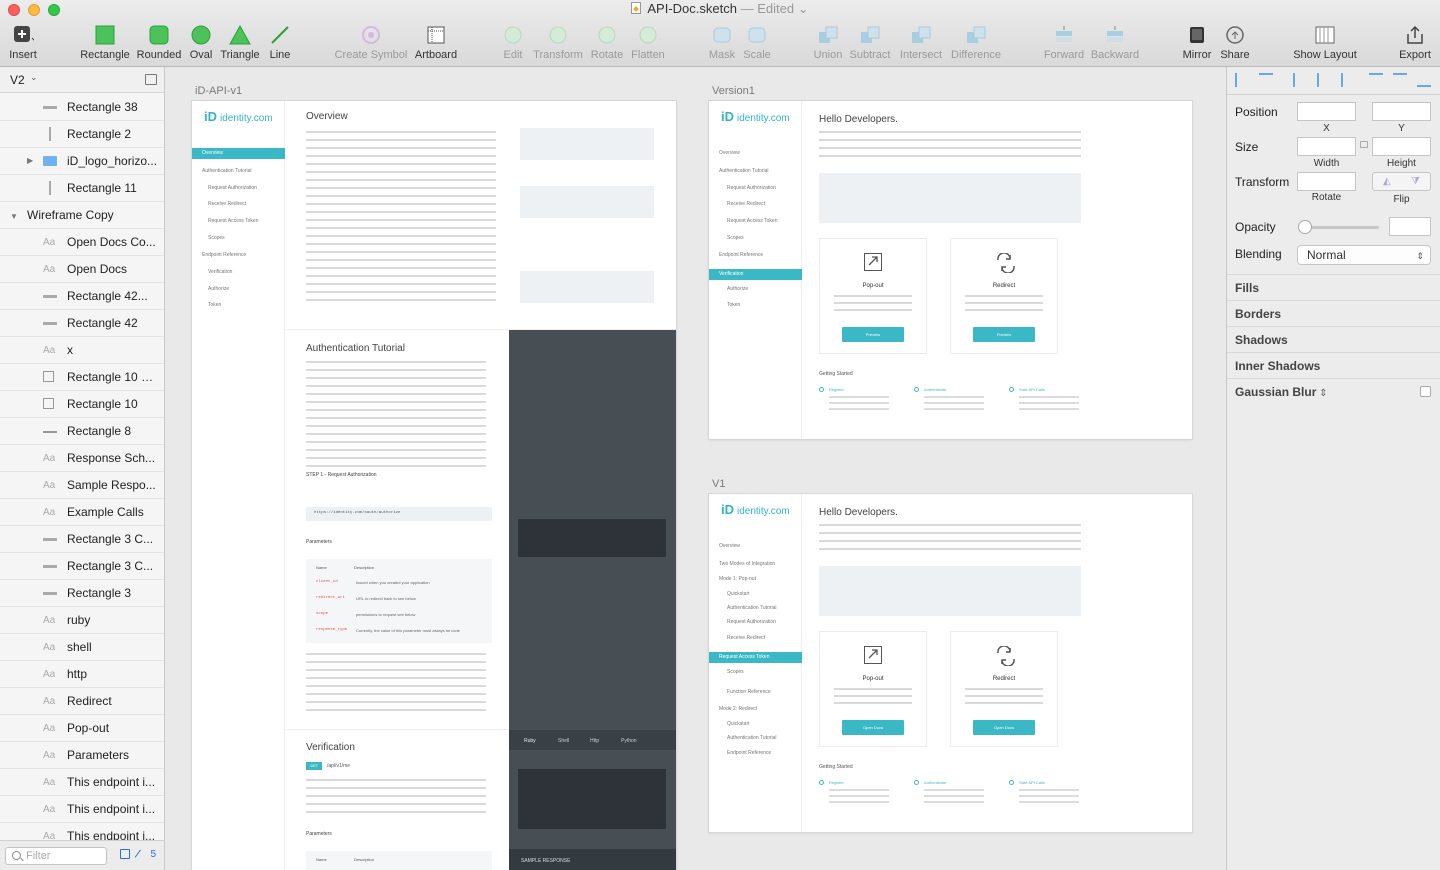 Image resolution: width=1440 pixels, height=870 pixels. Describe the element at coordinates (238, 153) in the screenshot. I see `doc-nav-item: Overview` at that location.